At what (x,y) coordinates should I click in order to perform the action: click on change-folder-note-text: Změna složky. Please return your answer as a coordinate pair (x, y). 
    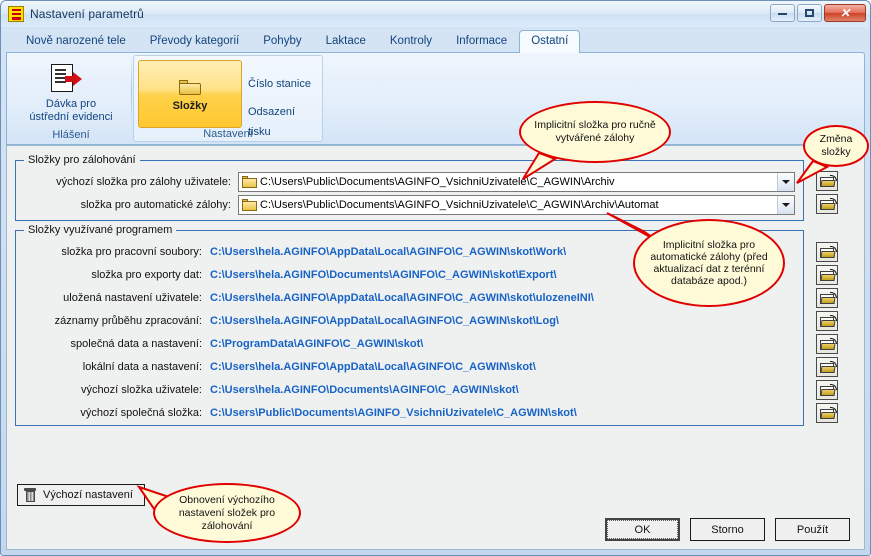
    Looking at the image, I should click on (836, 146).